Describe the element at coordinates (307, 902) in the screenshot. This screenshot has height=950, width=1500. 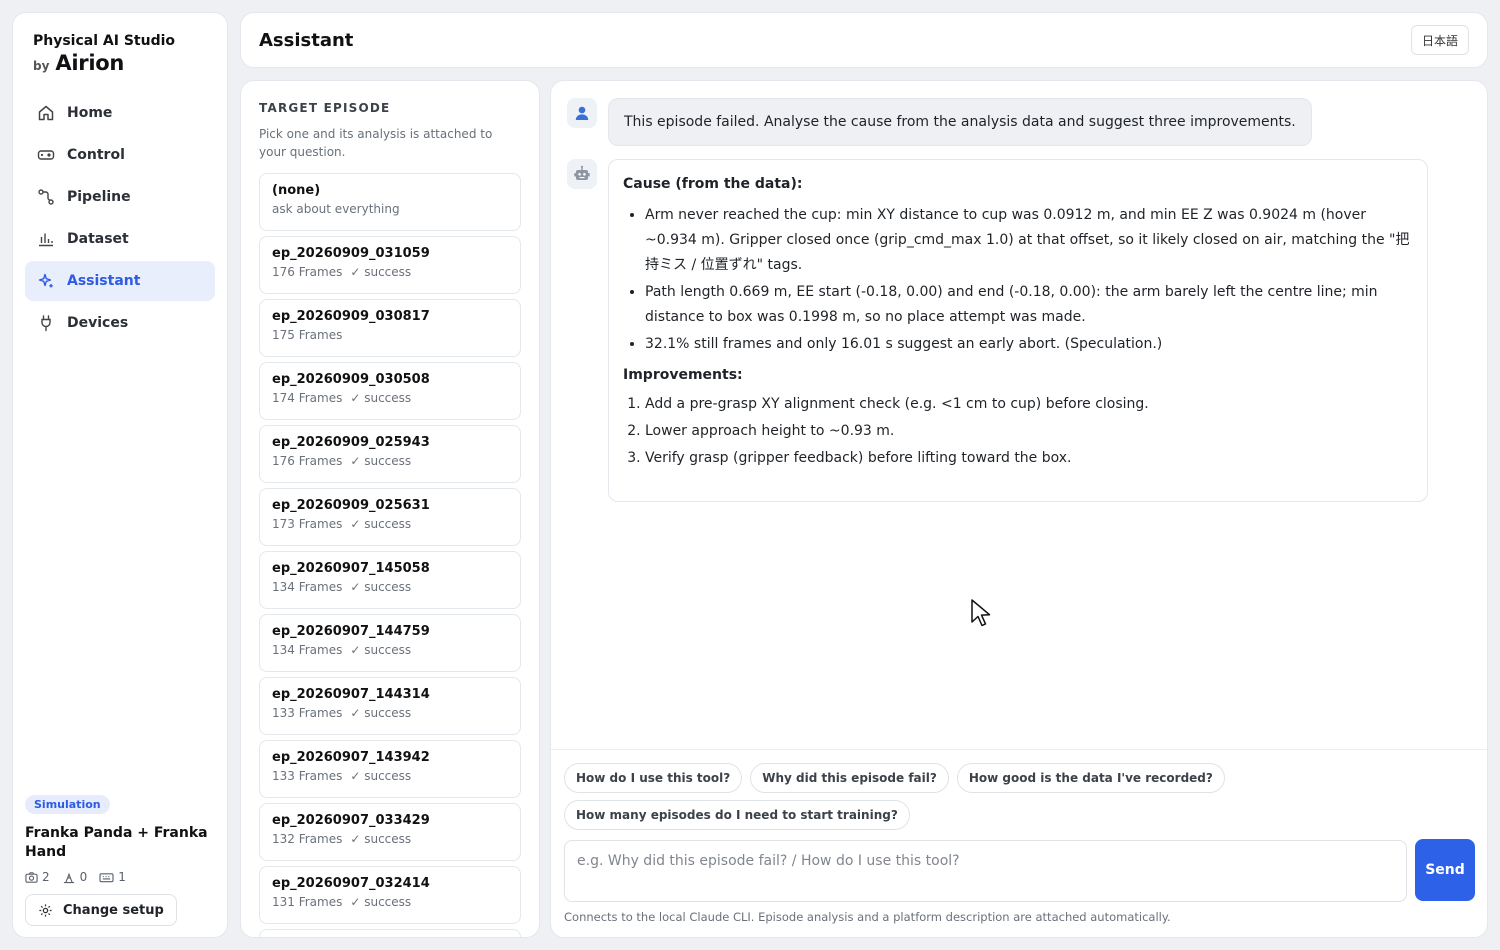
I see `episode-frames: 131 Frames` at that location.